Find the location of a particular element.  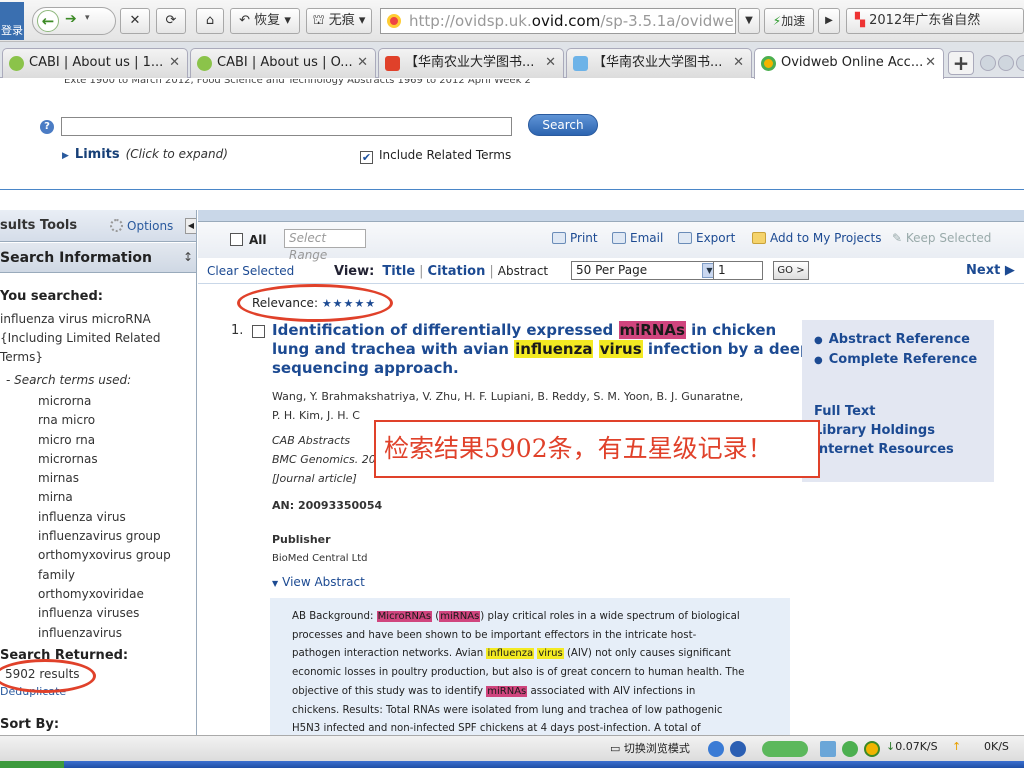

results-tools-header: sults Tools Options ◀ is located at coordinates (98, 226).